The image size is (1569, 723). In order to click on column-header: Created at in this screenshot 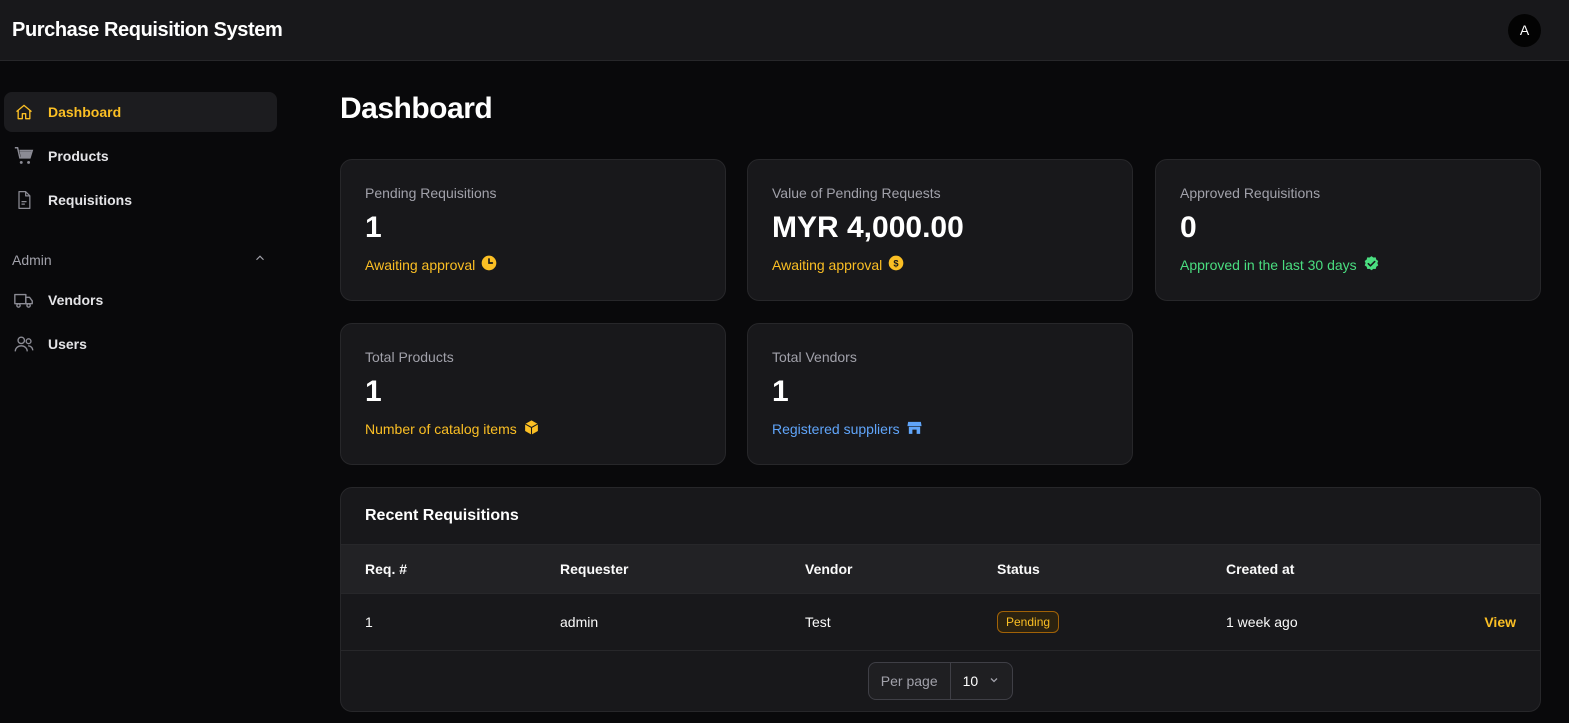, I will do `click(1260, 569)`.